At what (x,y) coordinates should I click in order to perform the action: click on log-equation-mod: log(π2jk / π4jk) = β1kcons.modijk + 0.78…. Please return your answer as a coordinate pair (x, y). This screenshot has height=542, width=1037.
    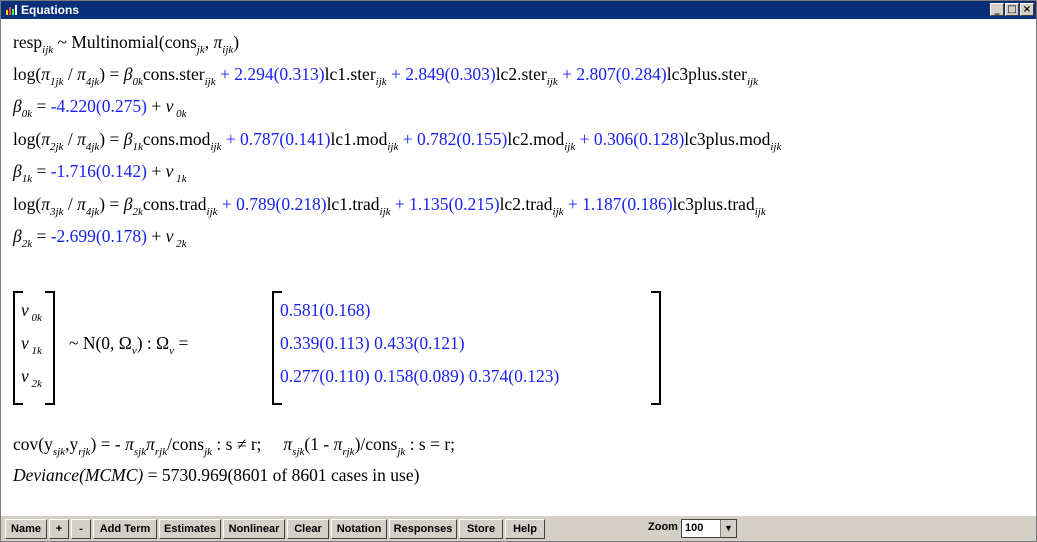
    Looking at the image, I should click on (397, 141).